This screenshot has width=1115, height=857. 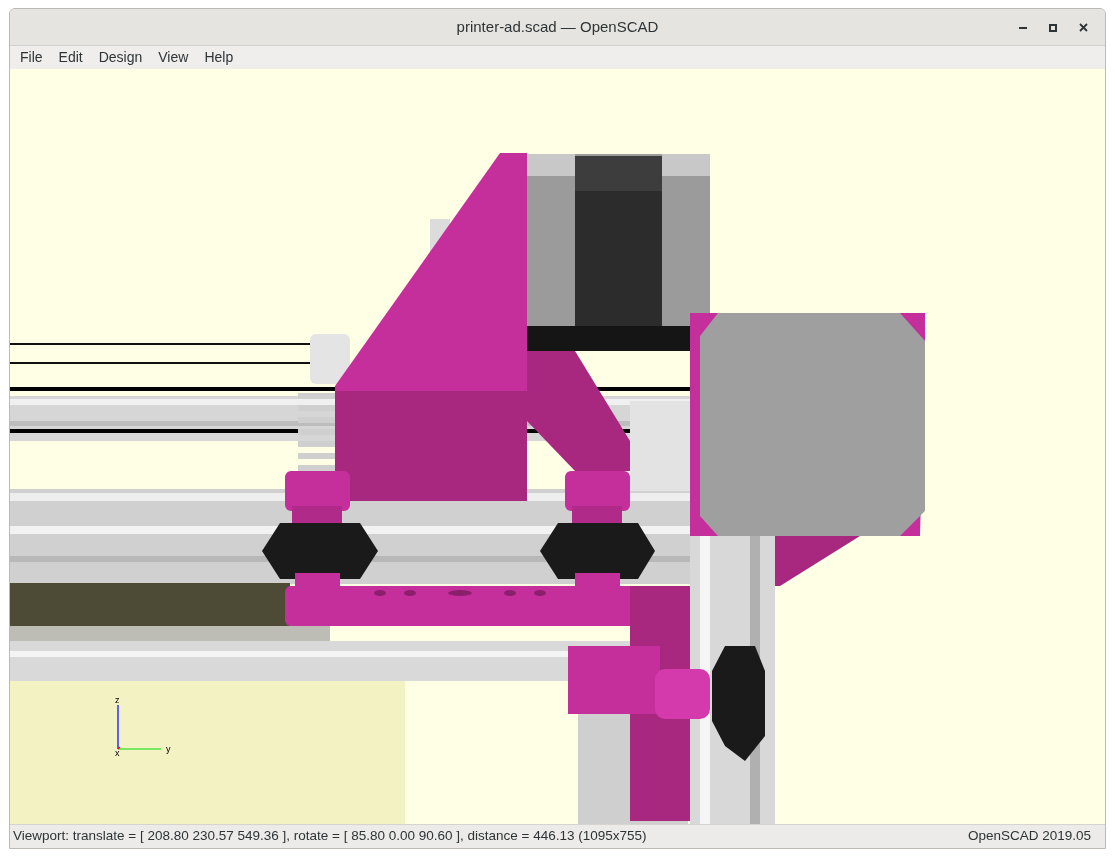 I want to click on y-axis-label: y, so click(x=168, y=749).